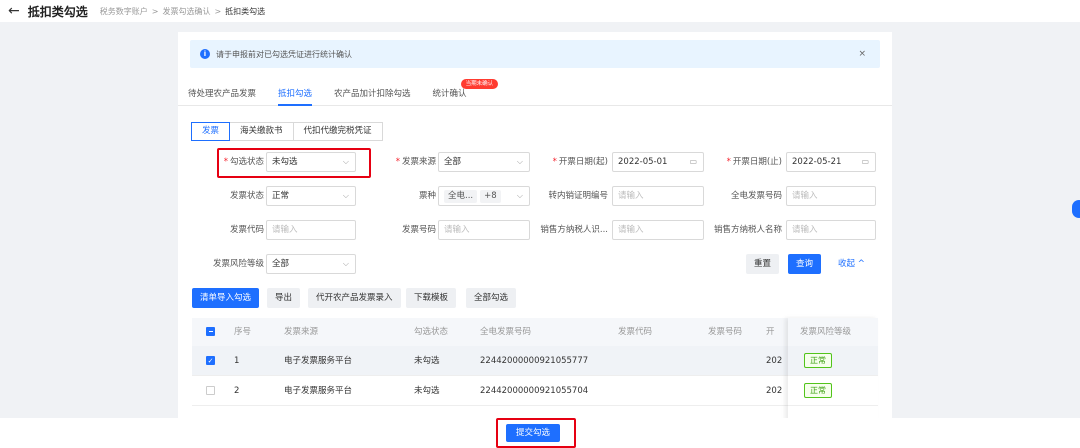 This screenshot has width=1080, height=448. Describe the element at coordinates (535, 332) in the screenshot. I see `table-header: 序号 发票来源 勾选状态 全电发票号码 发票代码 发票号码 开` at that location.